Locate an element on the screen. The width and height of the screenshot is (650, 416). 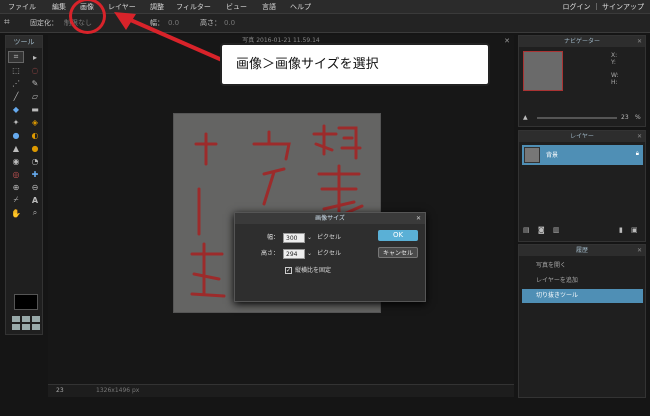
dialog-width-input: 300 is located at coordinates (294, 238).